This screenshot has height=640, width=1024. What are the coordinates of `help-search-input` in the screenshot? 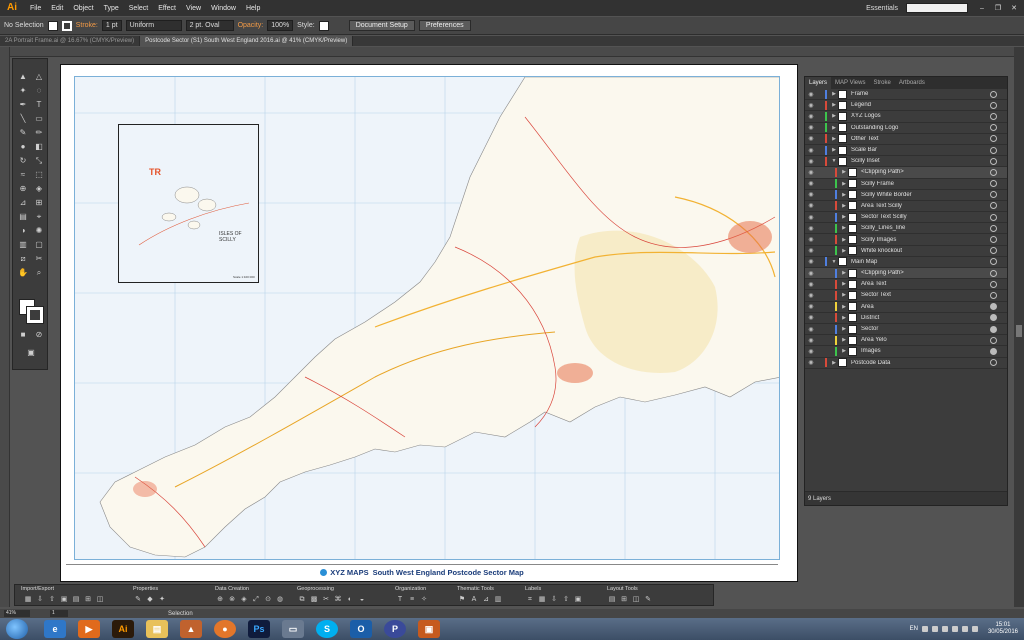 It's located at (937, 8).